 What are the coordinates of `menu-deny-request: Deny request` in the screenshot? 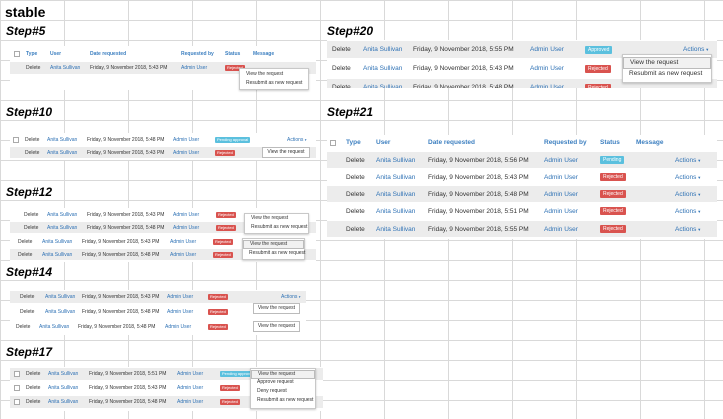 It's located at (283, 392).